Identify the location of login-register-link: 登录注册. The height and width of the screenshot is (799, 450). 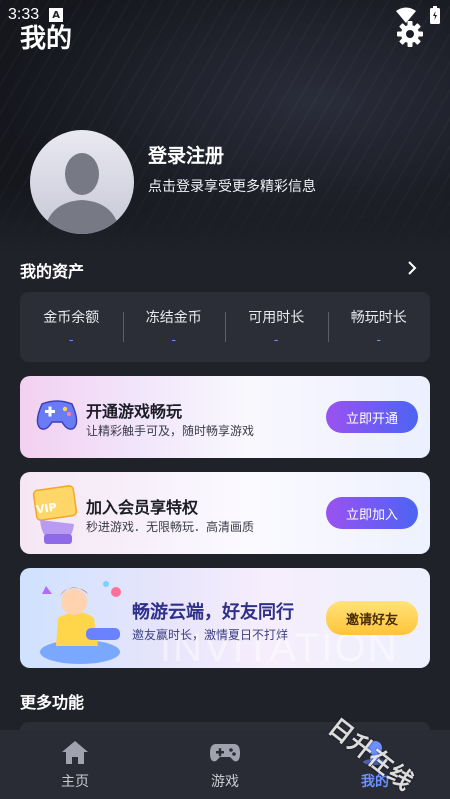
(232, 154).